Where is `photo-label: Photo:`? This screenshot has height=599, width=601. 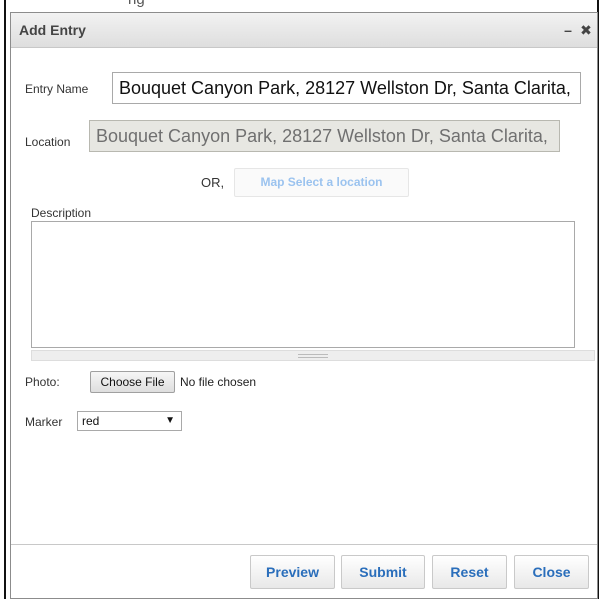
photo-label: Photo: is located at coordinates (42, 382).